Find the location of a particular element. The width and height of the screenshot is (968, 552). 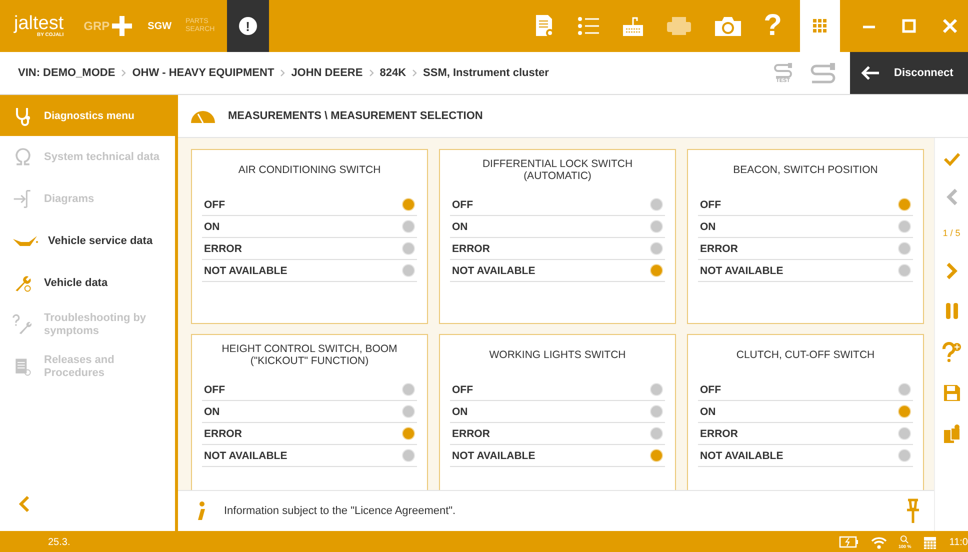

documents-icon is located at coordinates (951, 434).